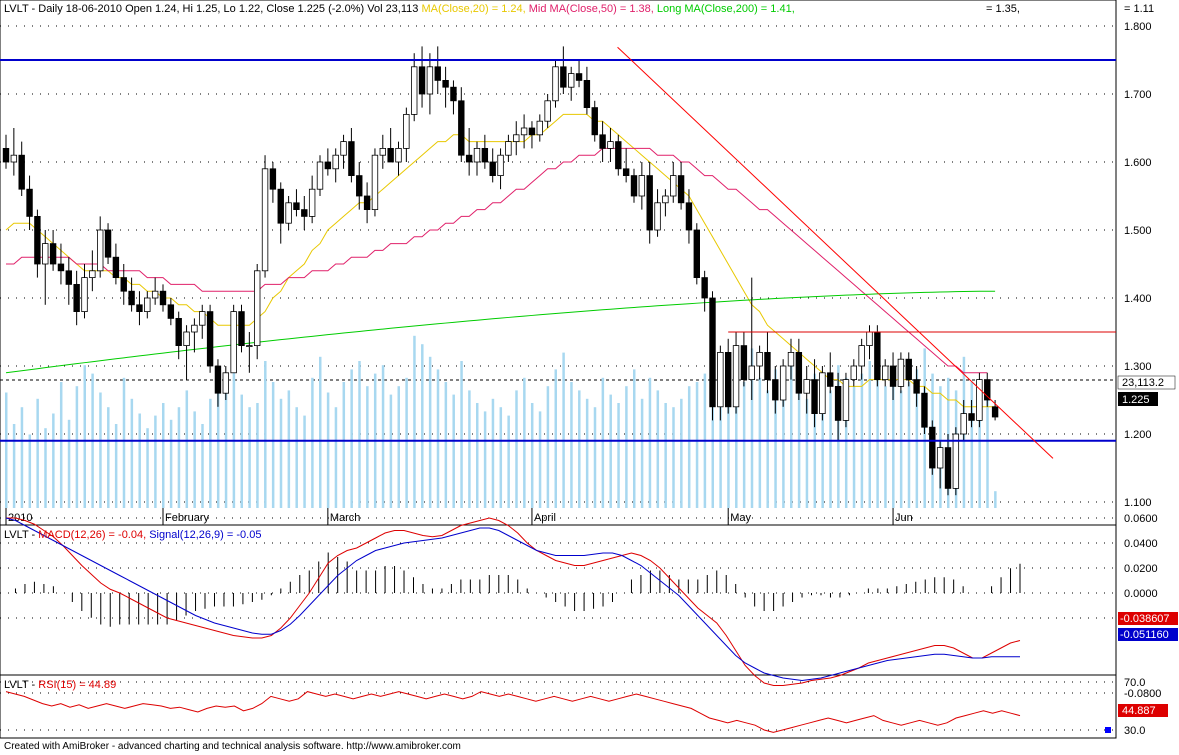  Describe the element at coordinates (1141, 544) in the screenshot. I see `macd-tick-label: 0.0400` at that location.